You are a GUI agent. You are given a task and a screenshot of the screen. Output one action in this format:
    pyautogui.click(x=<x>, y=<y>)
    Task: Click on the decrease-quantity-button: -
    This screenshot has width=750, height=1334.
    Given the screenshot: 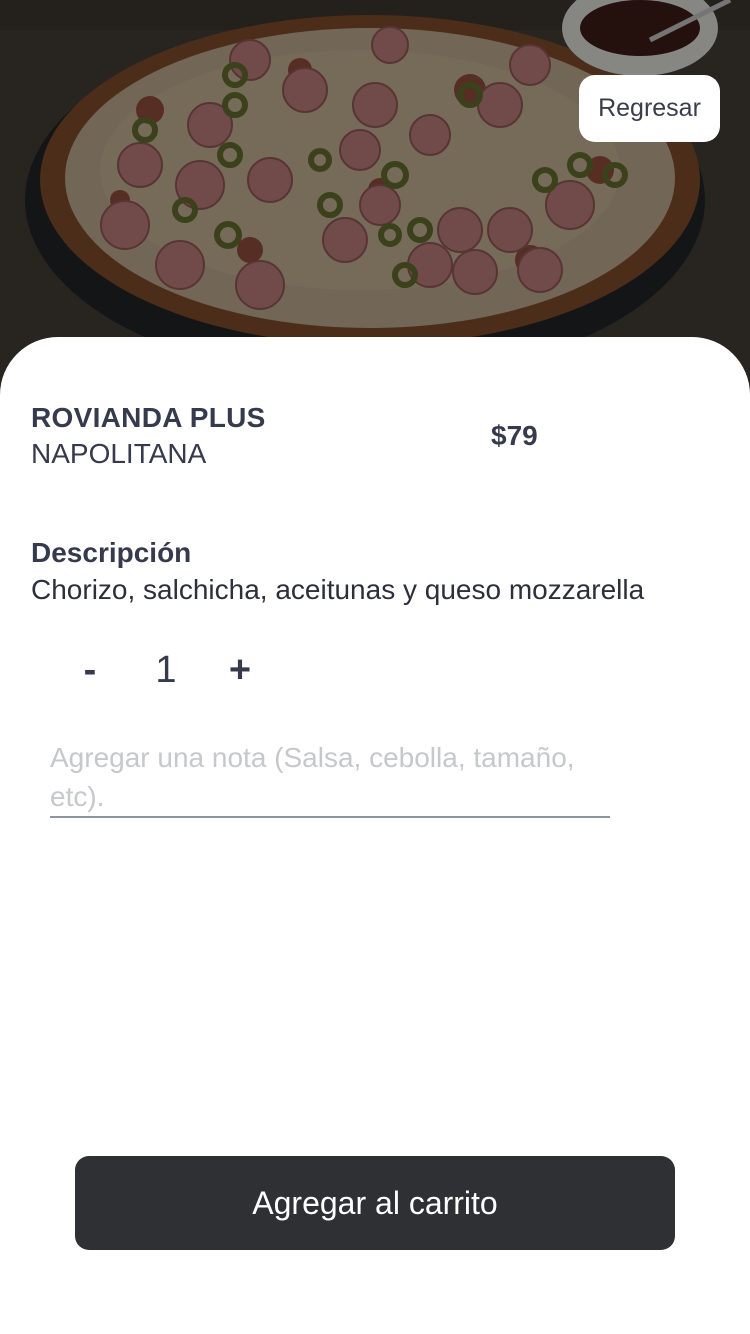 What is the action you would take?
    pyautogui.click(x=90, y=670)
    